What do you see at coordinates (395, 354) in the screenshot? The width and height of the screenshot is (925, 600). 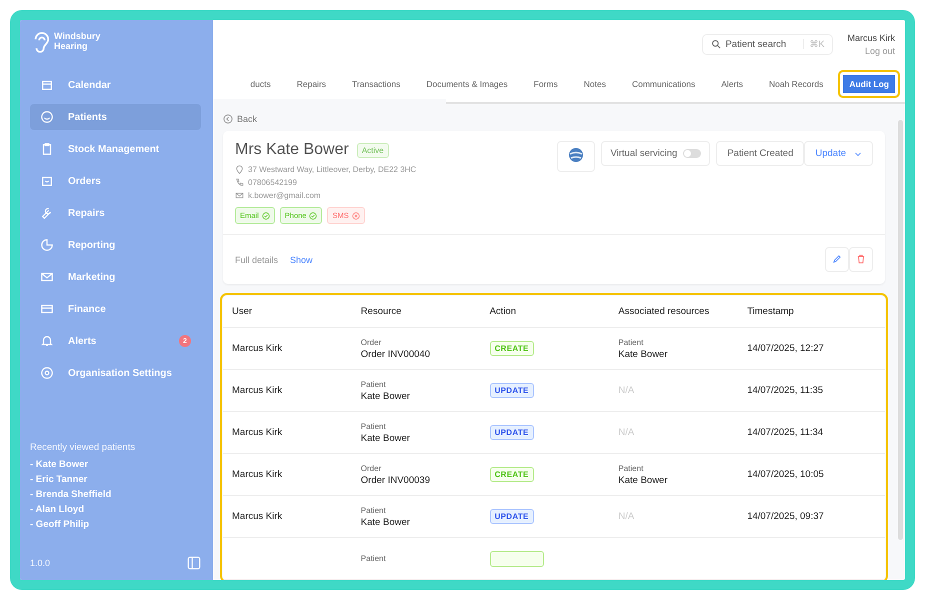 I see `resource-name: Order INV00040` at bounding box center [395, 354].